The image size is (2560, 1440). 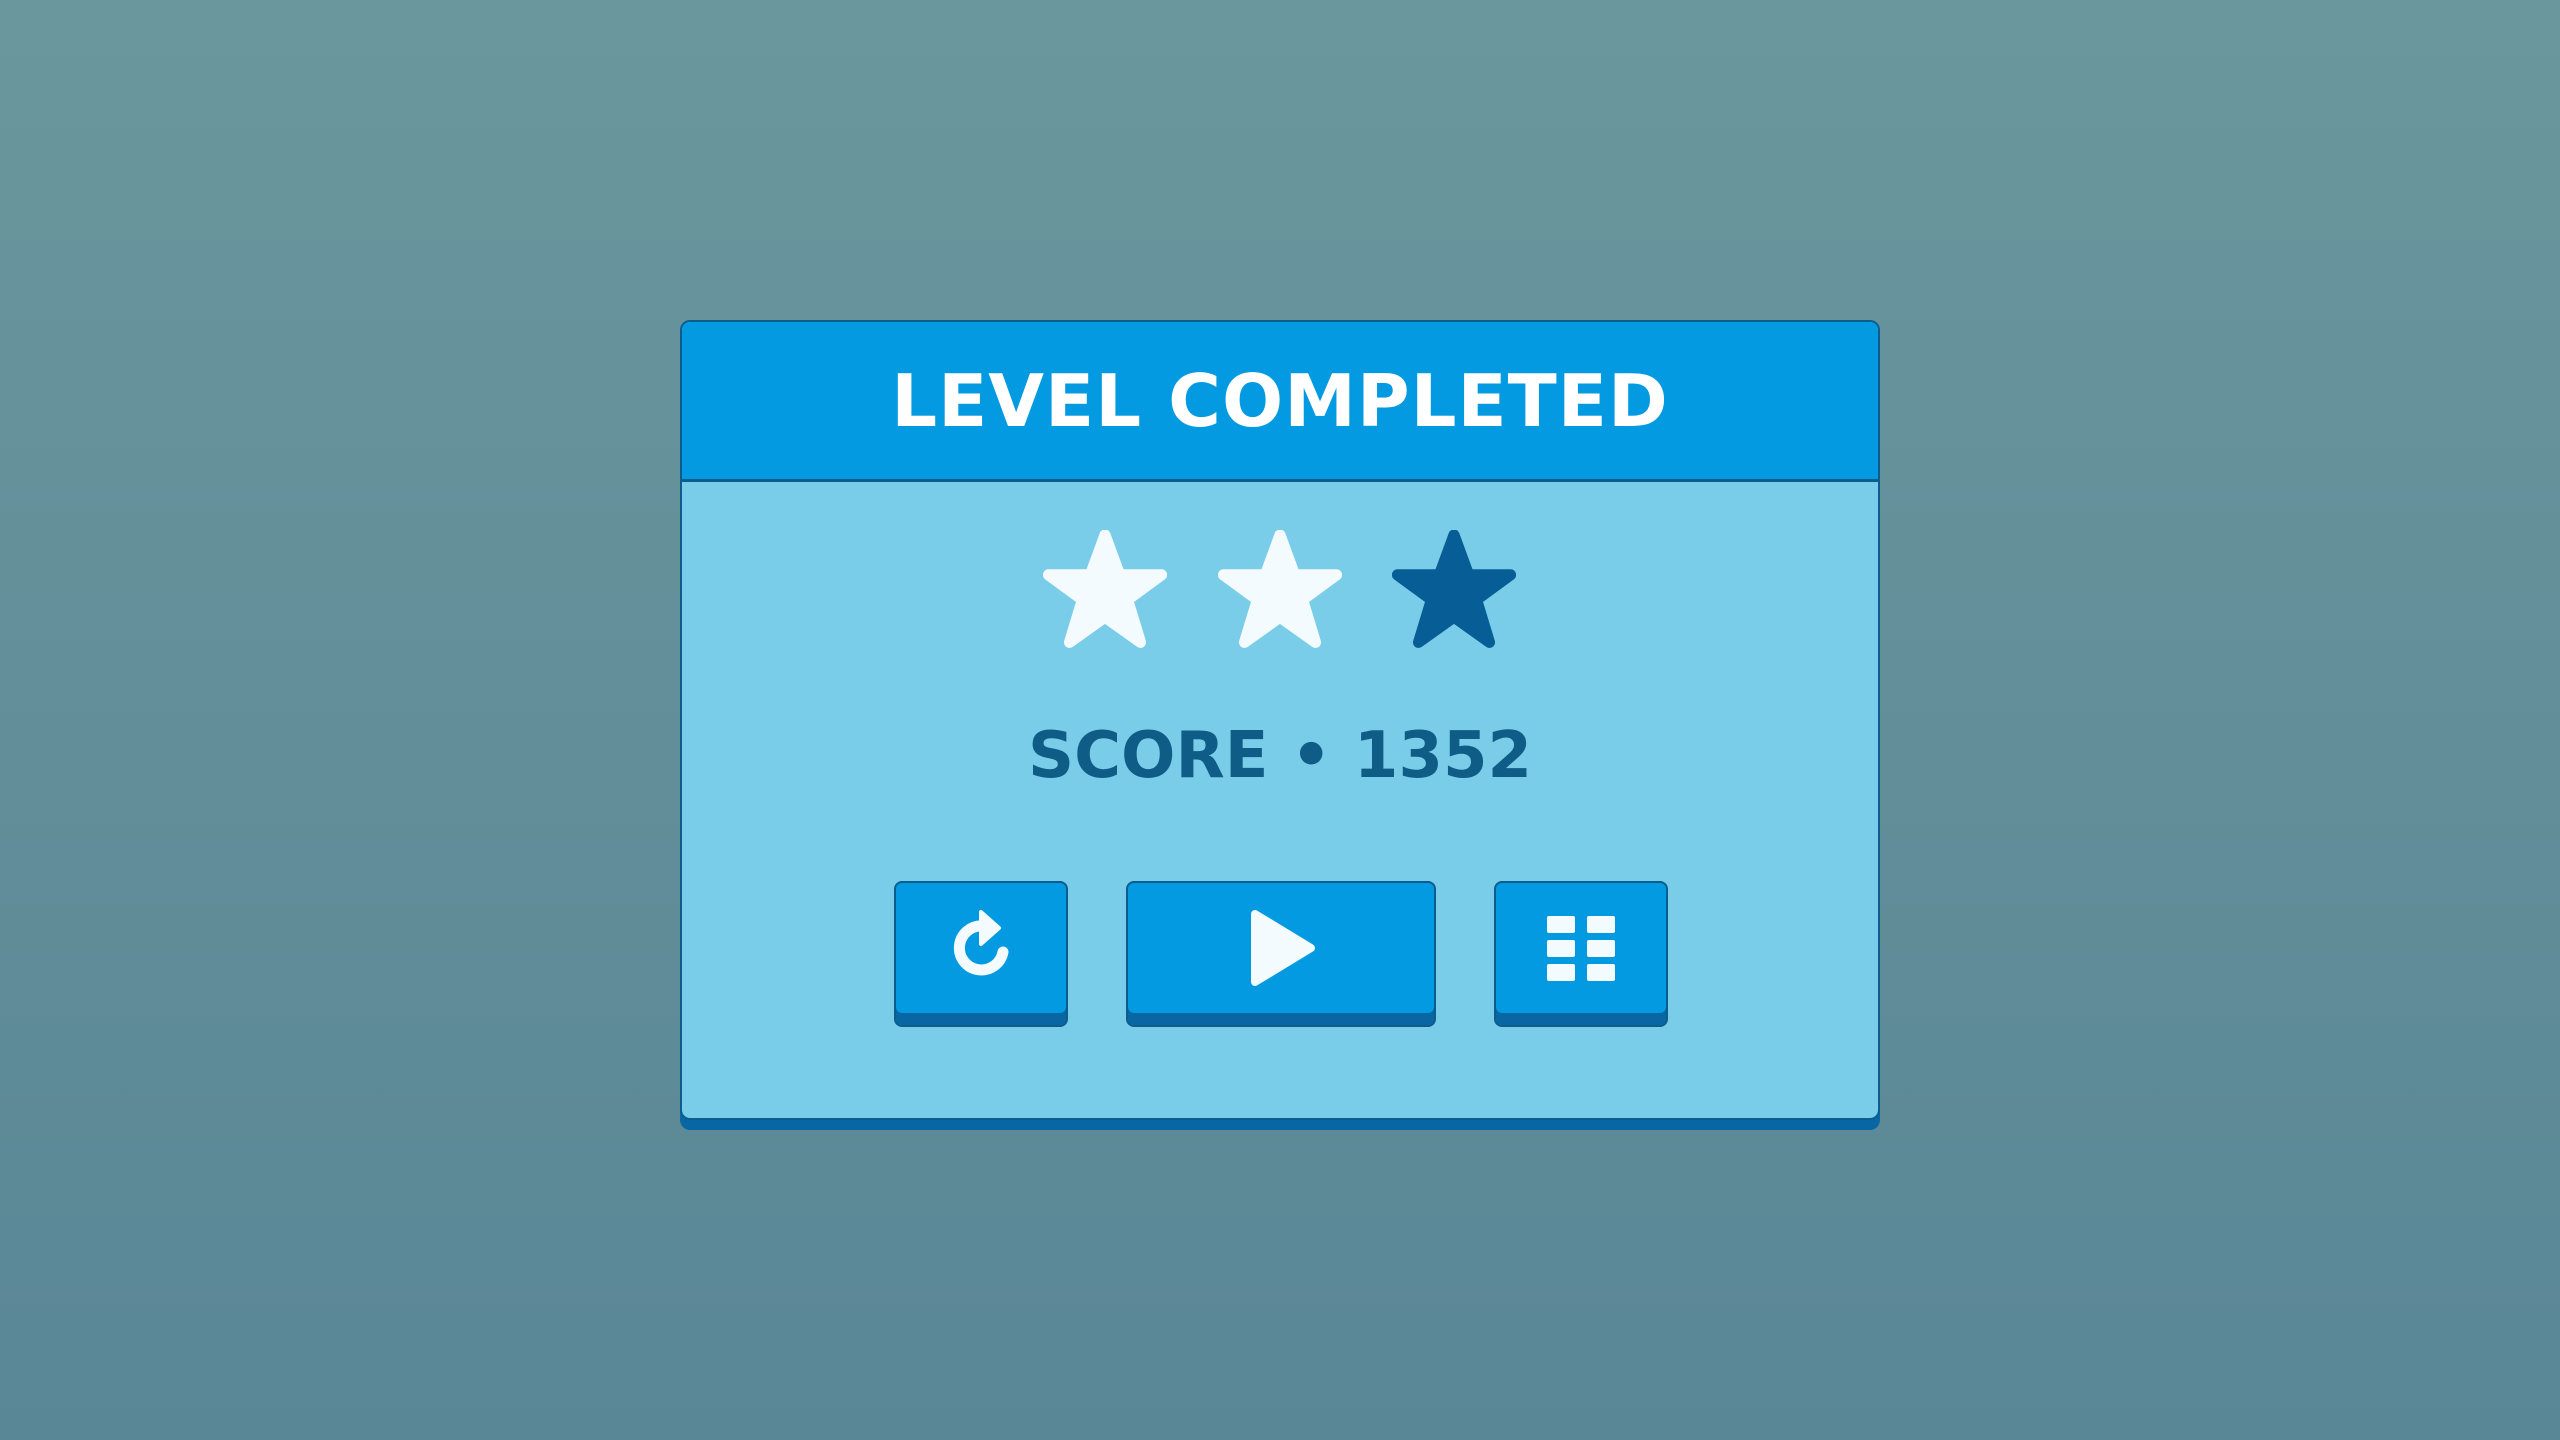 What do you see at coordinates (1283, 948) in the screenshot?
I see `play-icon` at bounding box center [1283, 948].